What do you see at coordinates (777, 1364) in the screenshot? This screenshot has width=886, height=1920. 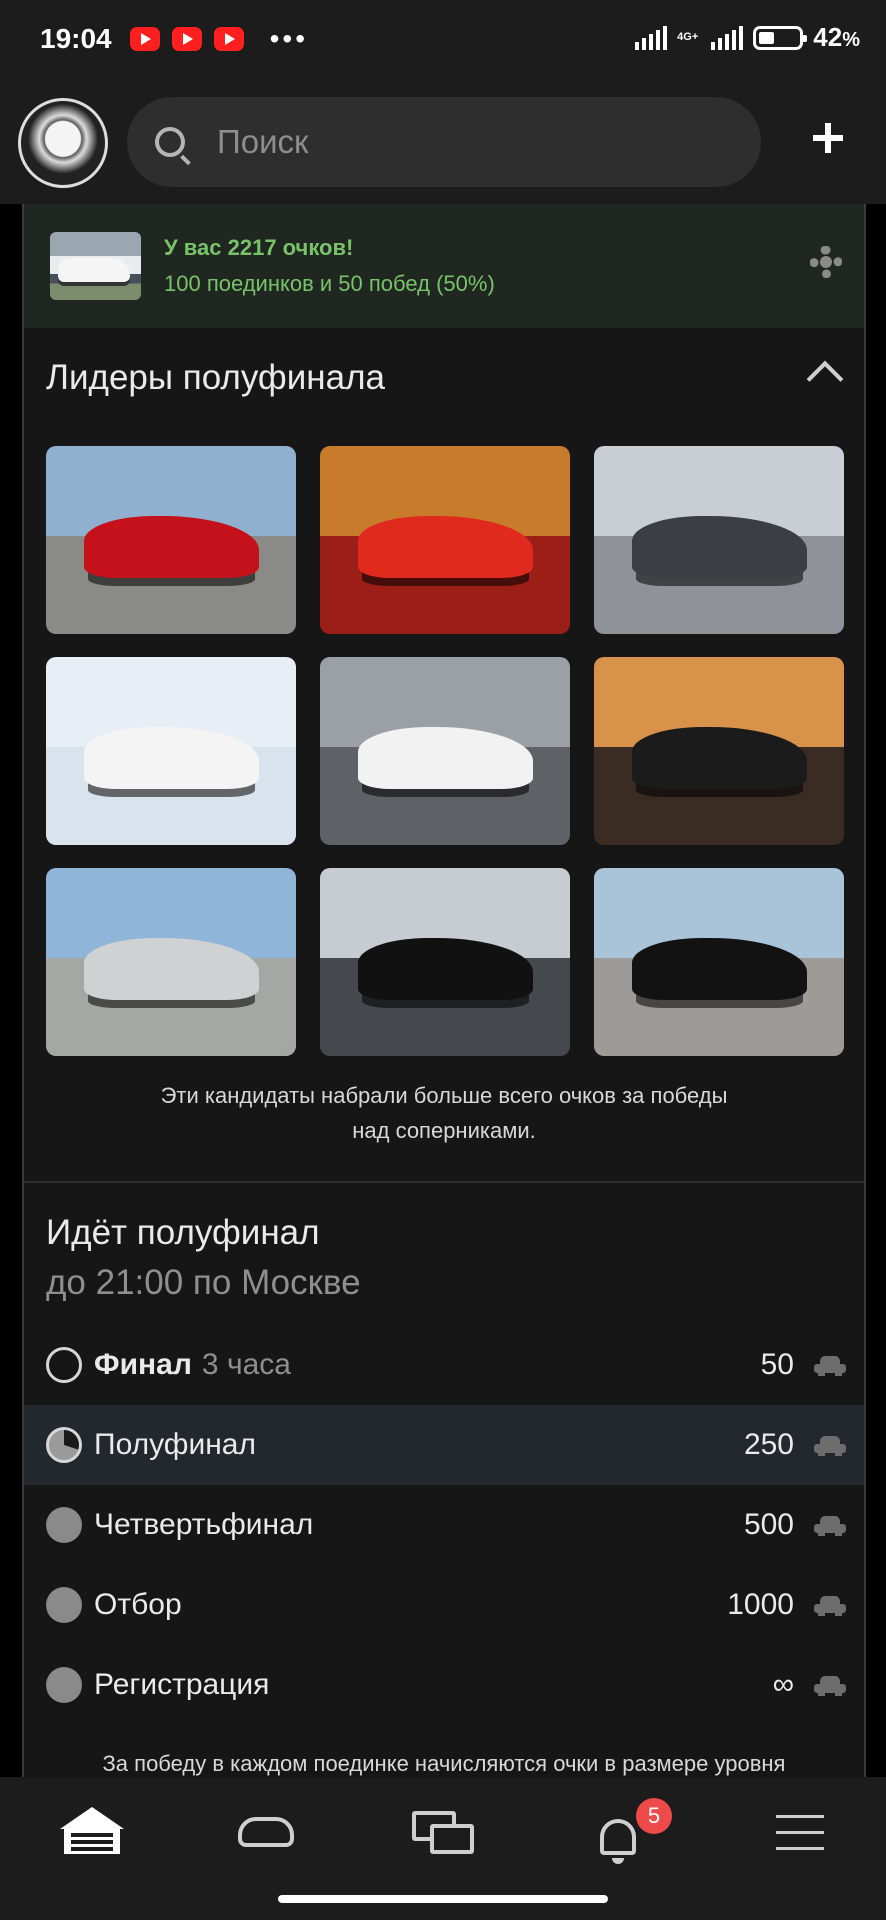 I see `stage-count: 50` at bounding box center [777, 1364].